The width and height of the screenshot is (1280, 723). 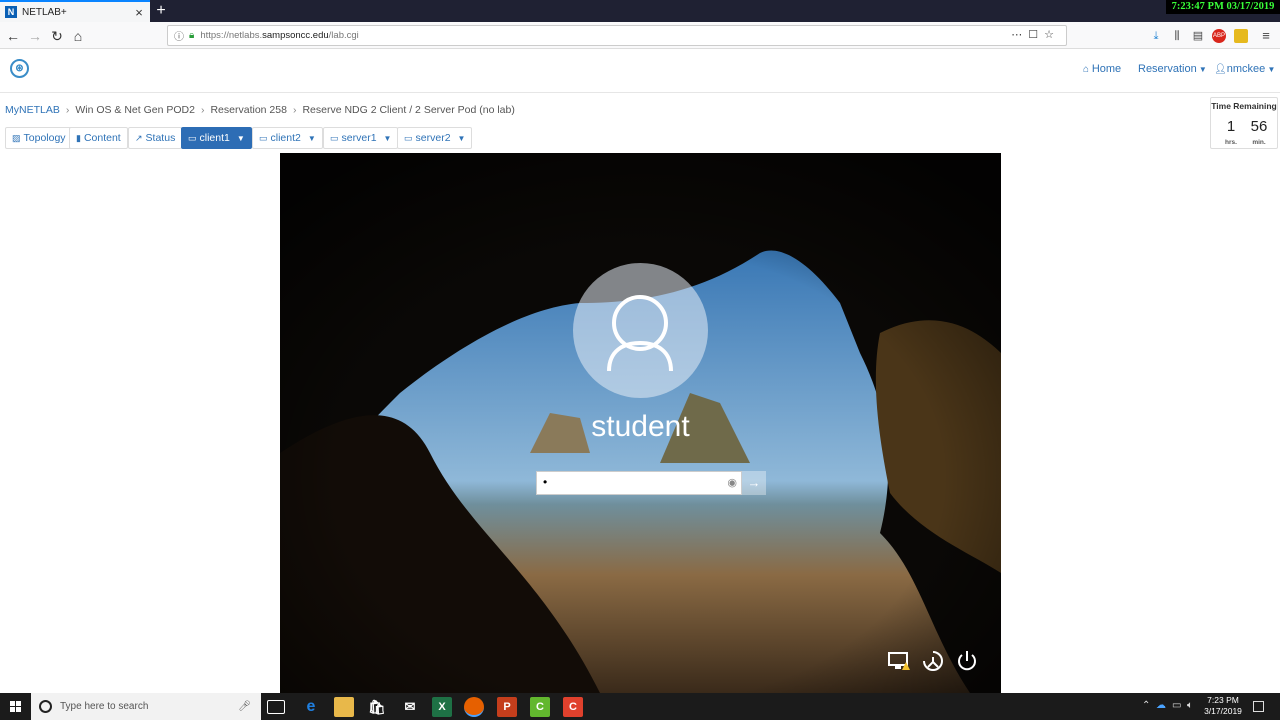 I want to click on camtasia-recorder-icon: C, so click(x=573, y=707).